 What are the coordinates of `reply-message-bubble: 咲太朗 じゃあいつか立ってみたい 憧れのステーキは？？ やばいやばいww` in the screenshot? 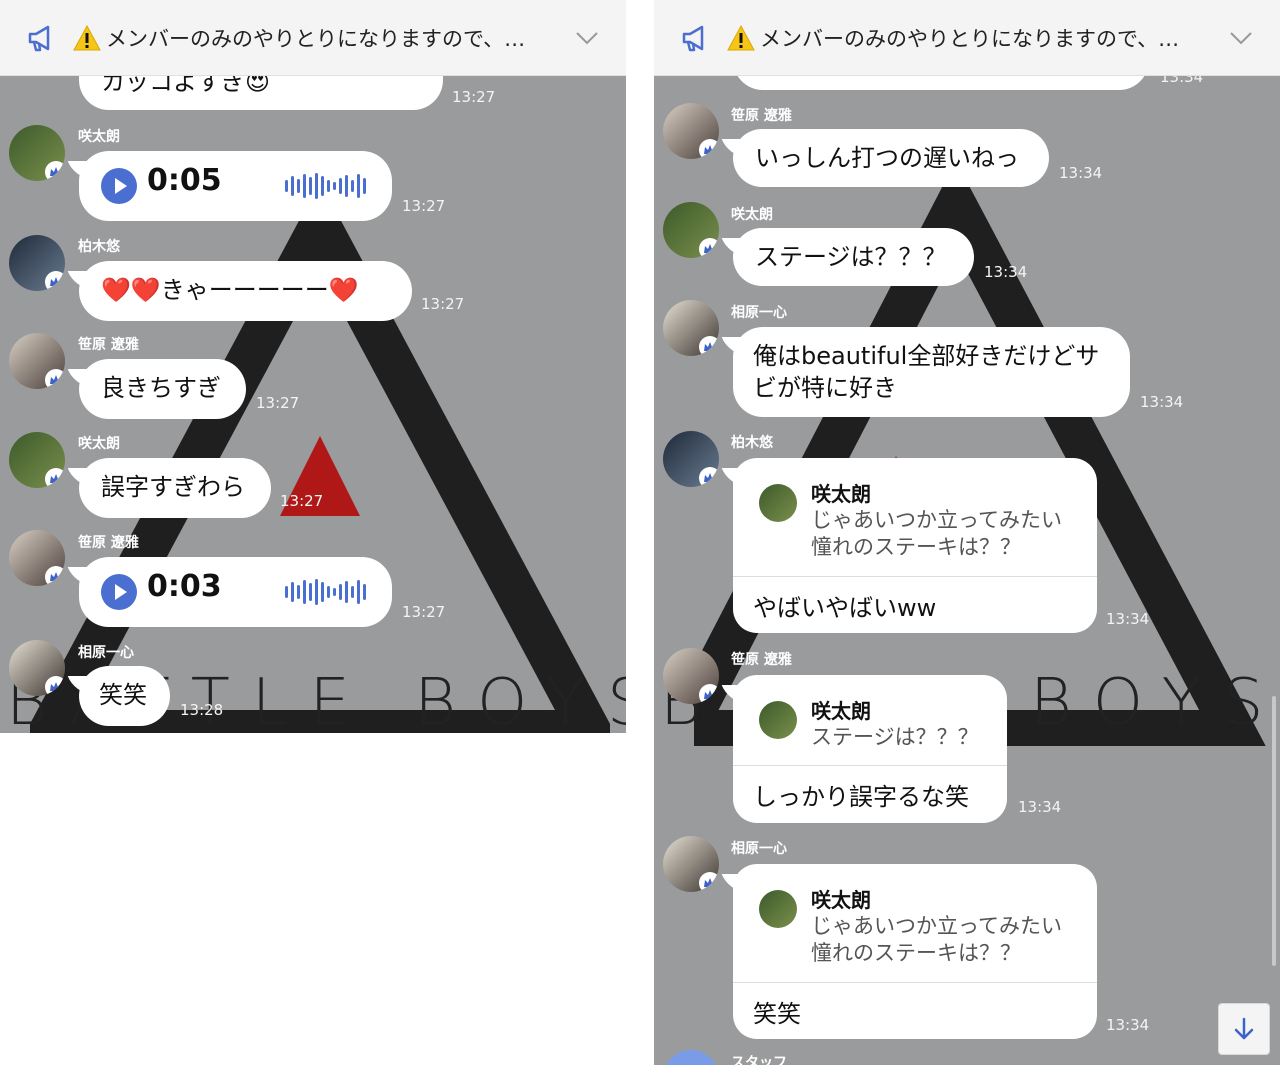 It's located at (915, 545).